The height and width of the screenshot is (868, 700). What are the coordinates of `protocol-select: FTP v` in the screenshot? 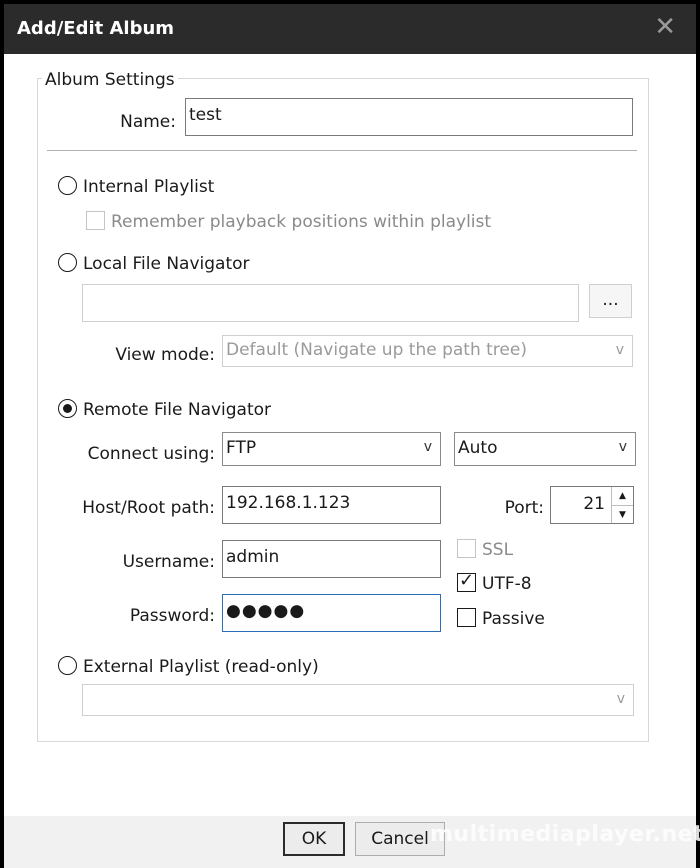 It's located at (331, 449).